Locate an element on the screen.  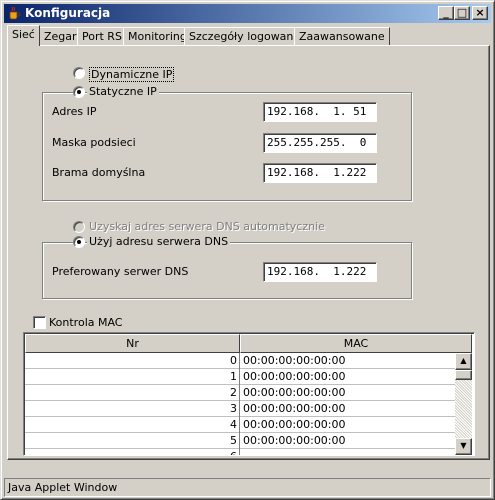
close-button: × is located at coordinates (480, 13).